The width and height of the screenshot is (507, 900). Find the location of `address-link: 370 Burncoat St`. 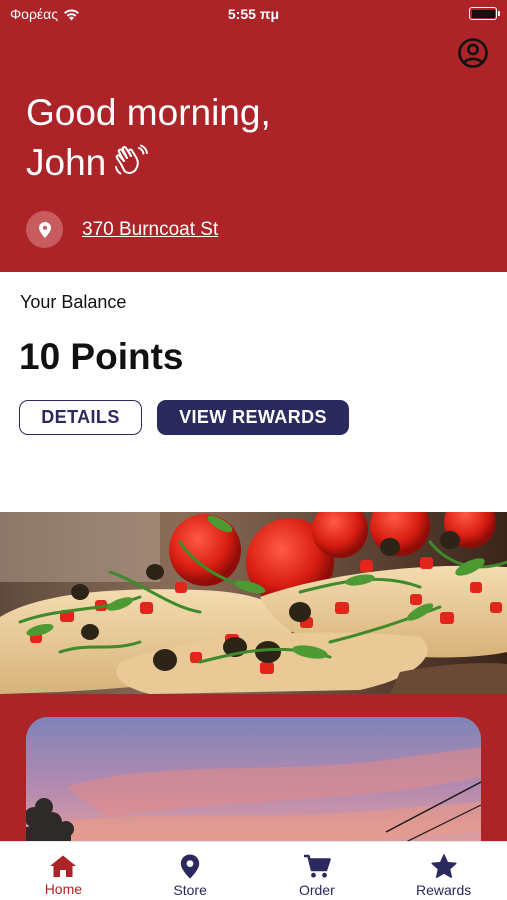

address-link: 370 Burncoat St is located at coordinates (150, 230).